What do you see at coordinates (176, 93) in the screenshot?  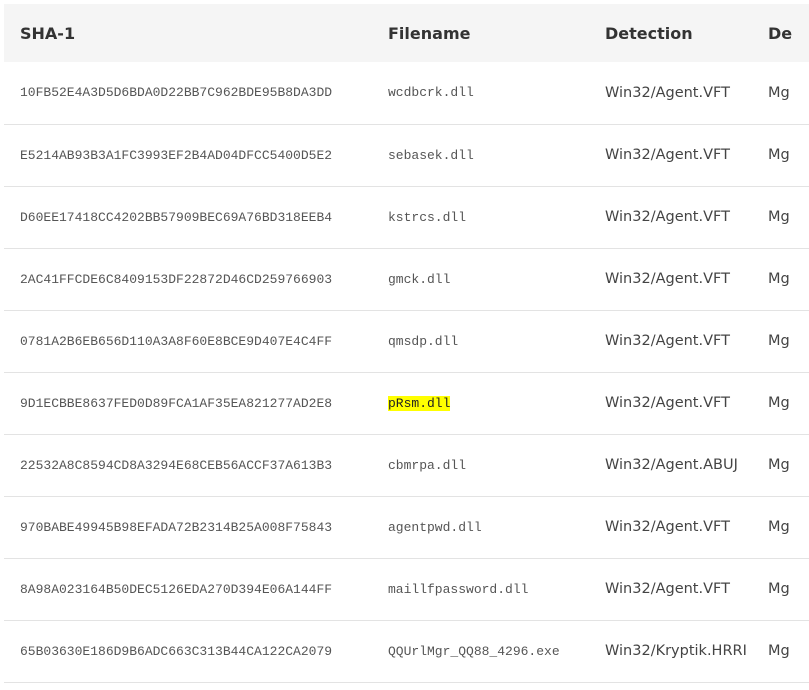 I see `sha1-cell: 10FB52E4A3D5D6BDA0D22BB7C962BDE95B8DA3DD` at bounding box center [176, 93].